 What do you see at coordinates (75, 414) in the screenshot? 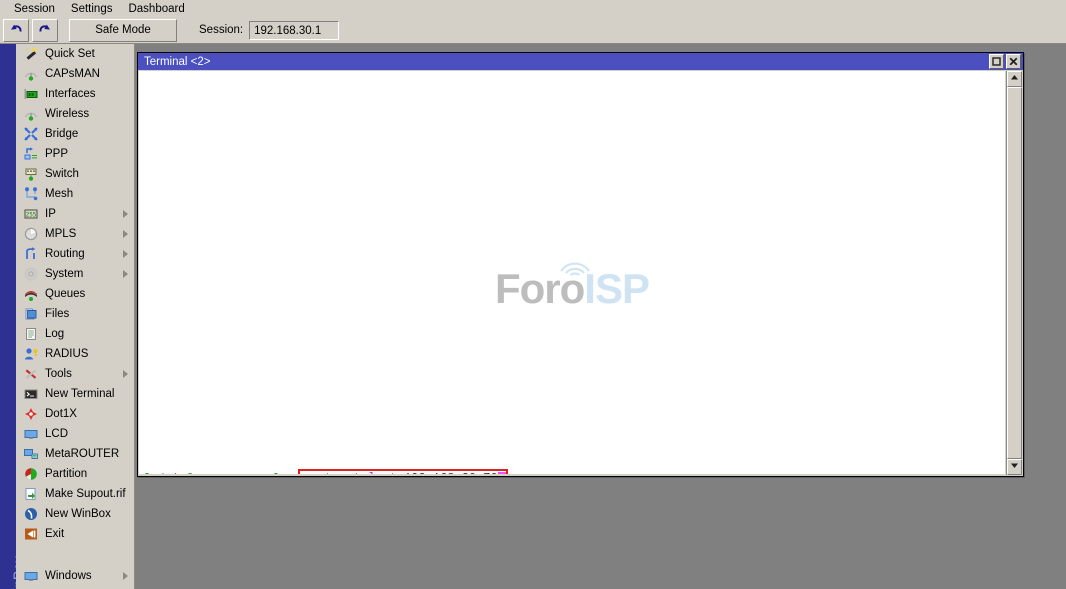
I see `sidebar-item-dot1x: Dot1X` at bounding box center [75, 414].